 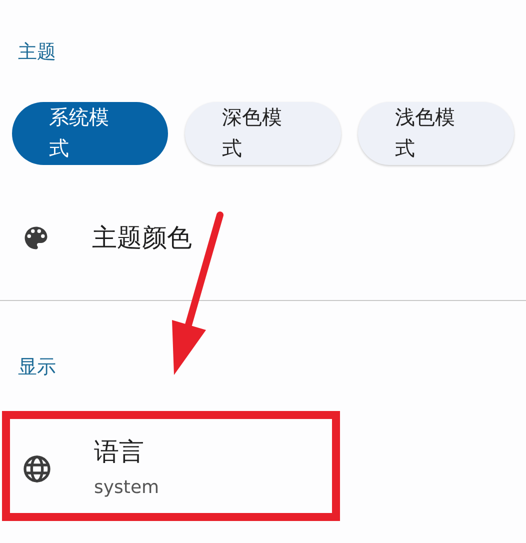 I want to click on section-header: 显示, so click(x=37, y=367).